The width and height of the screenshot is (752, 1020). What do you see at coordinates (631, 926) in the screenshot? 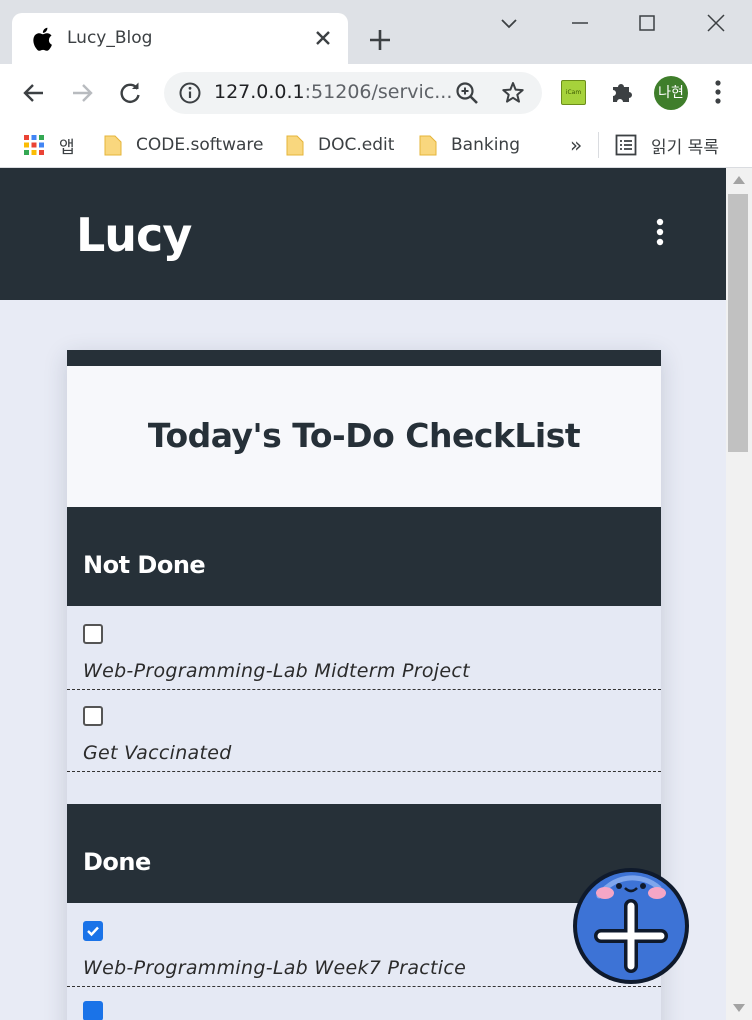
I see `add-todo-fab-icon` at bounding box center [631, 926].